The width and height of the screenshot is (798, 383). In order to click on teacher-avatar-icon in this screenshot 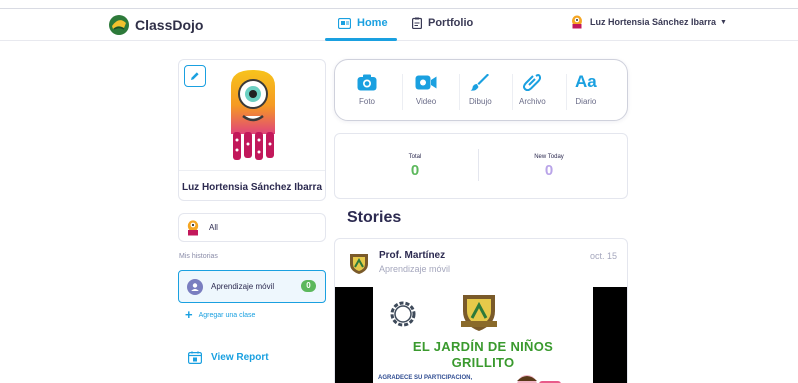, I will do `click(359, 264)`.